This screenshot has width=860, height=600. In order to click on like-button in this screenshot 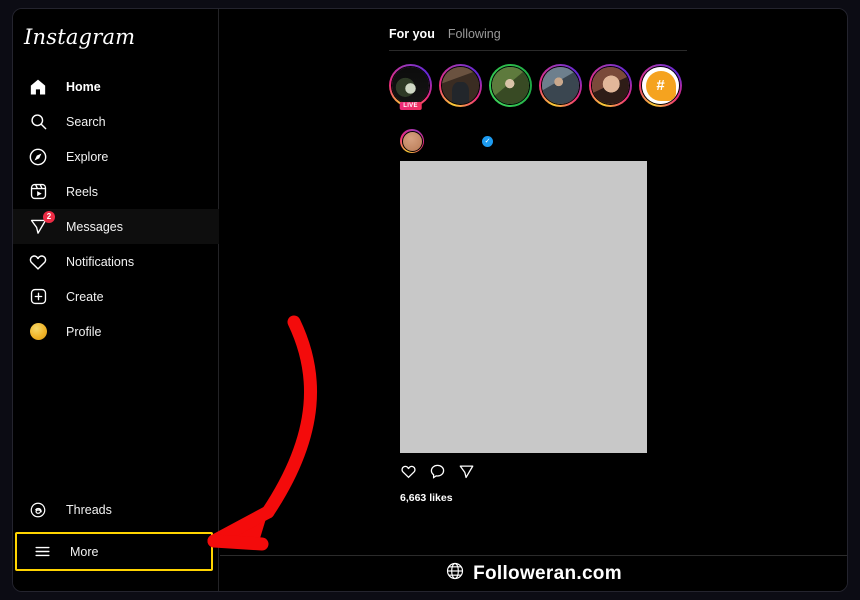, I will do `click(408, 474)`.